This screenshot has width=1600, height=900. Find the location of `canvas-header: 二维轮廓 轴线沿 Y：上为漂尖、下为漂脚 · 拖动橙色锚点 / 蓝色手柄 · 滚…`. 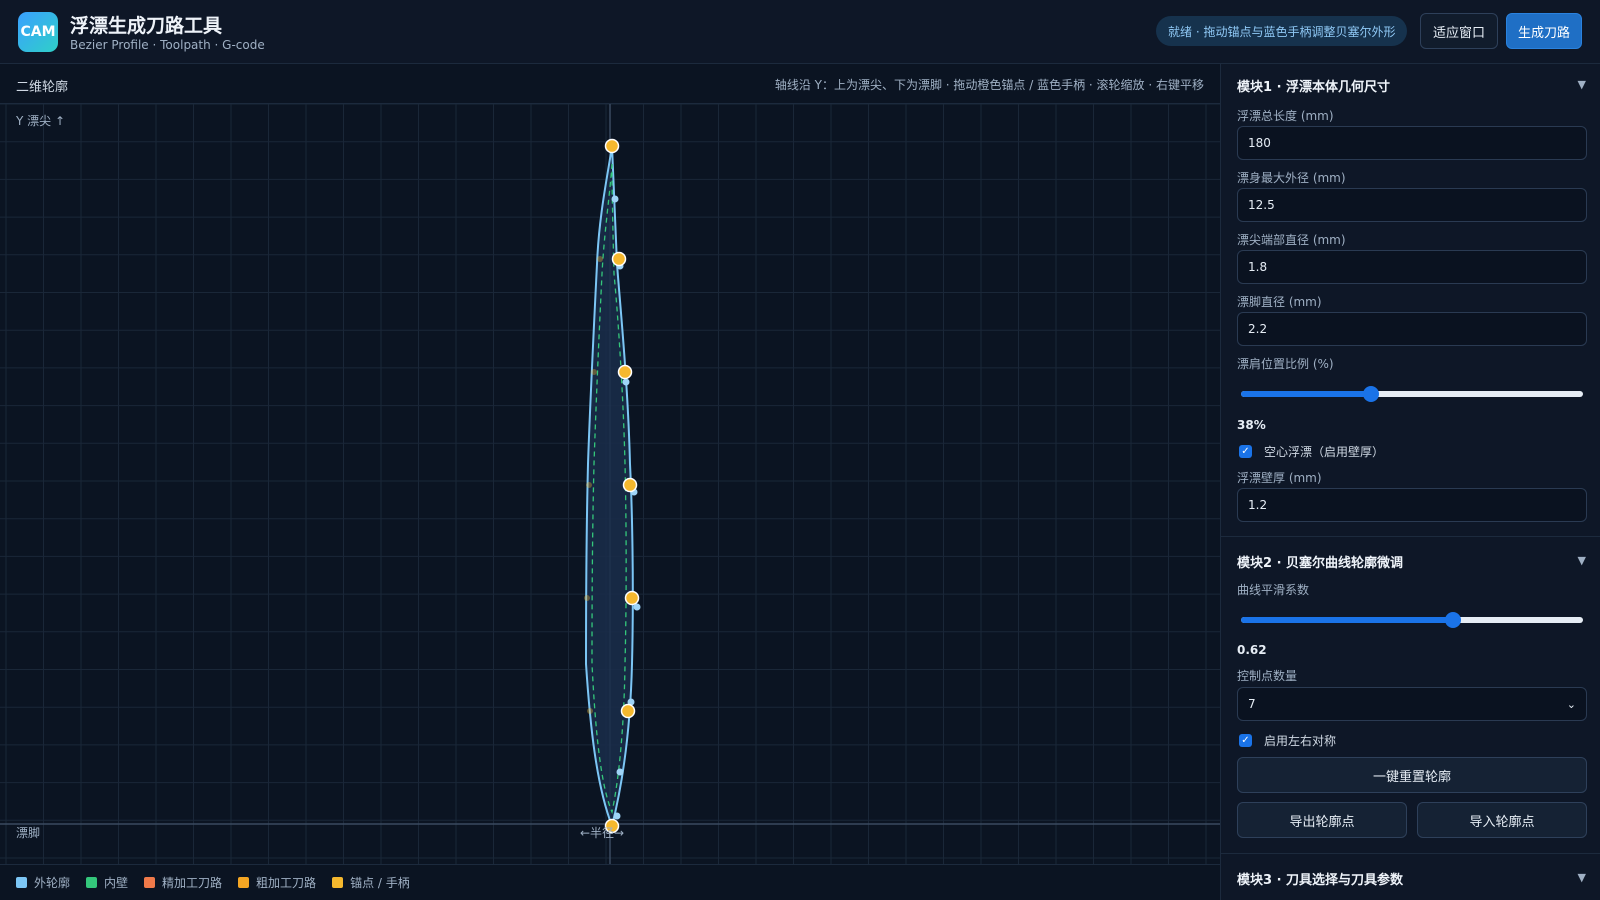

canvas-header: 二维轮廓 轴线沿 Y：上为漂尖、下为漂脚 · 拖动橙色锚点 / 蓝色手柄 · 滚… is located at coordinates (610, 84).